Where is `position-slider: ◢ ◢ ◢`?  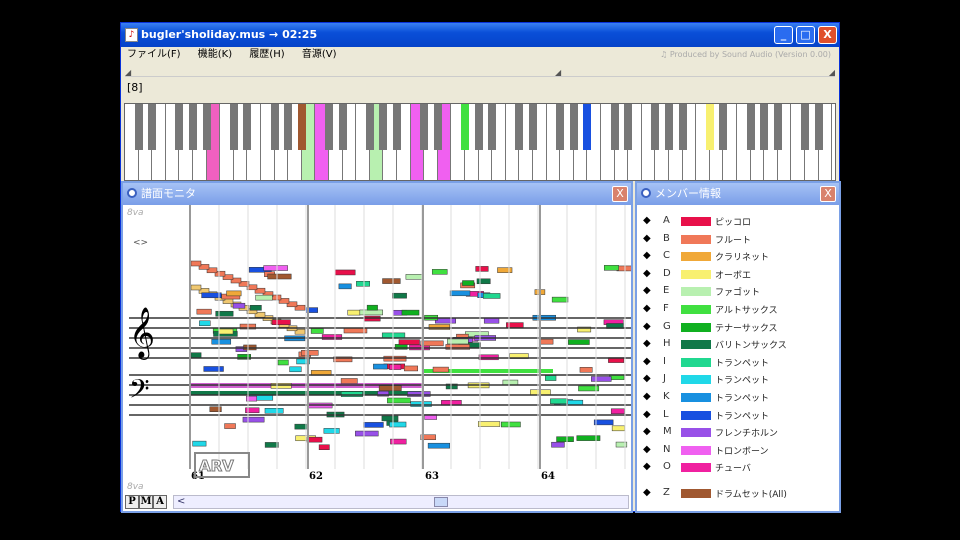 position-slider: ◢ ◢ ◢ is located at coordinates (480, 70).